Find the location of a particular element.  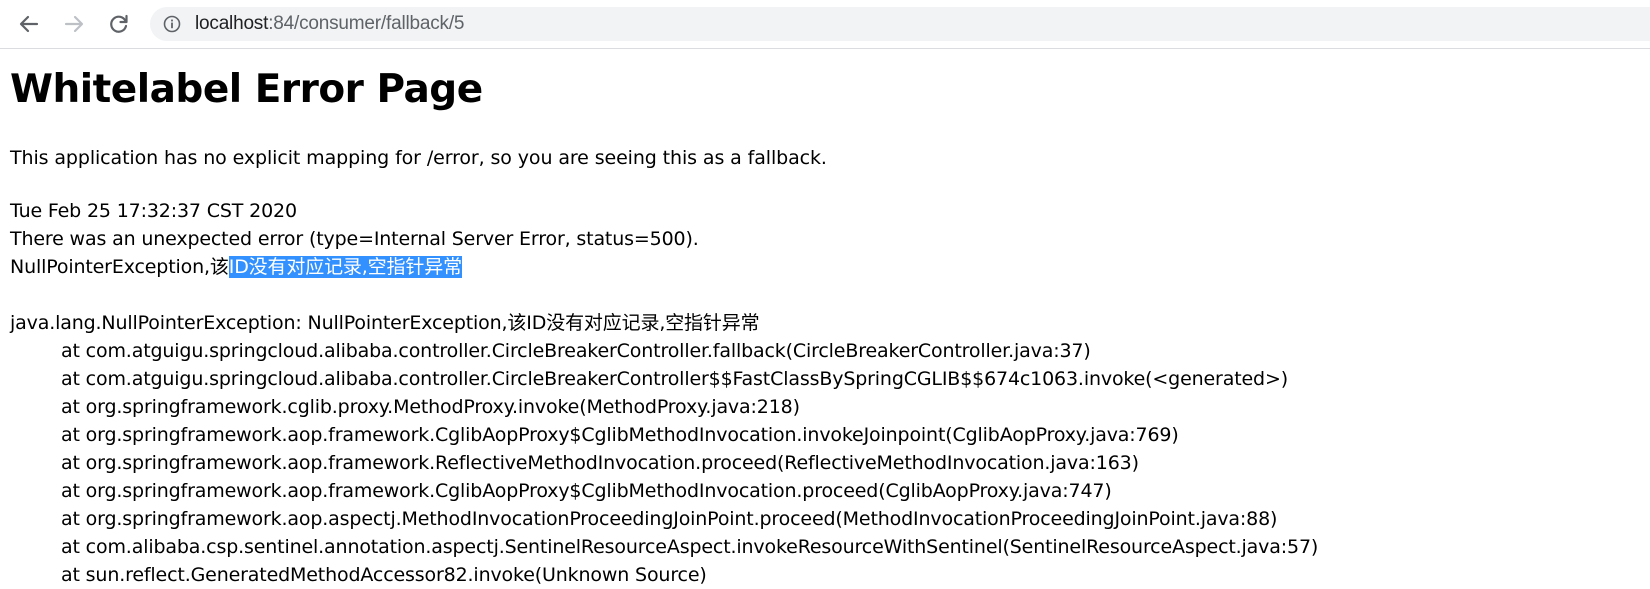

url-host: localhost is located at coordinates (232, 23).